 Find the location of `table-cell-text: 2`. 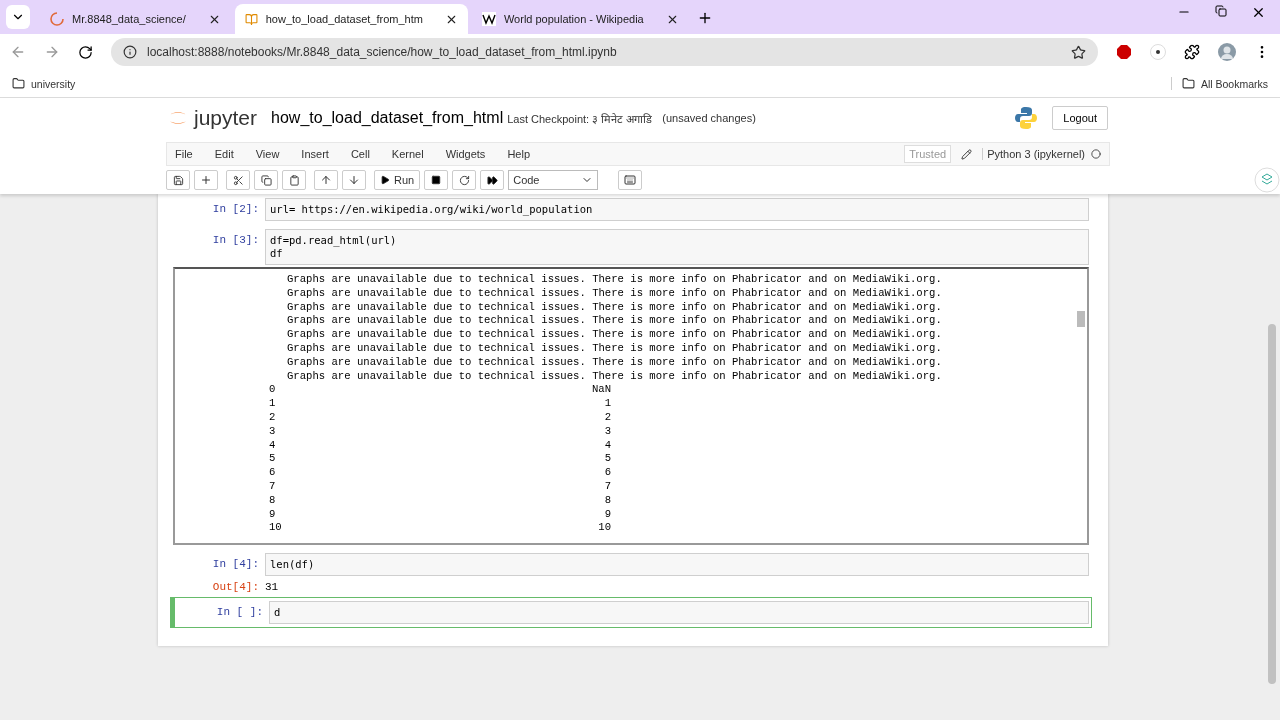

table-cell-text: 2 is located at coordinates (607, 417).